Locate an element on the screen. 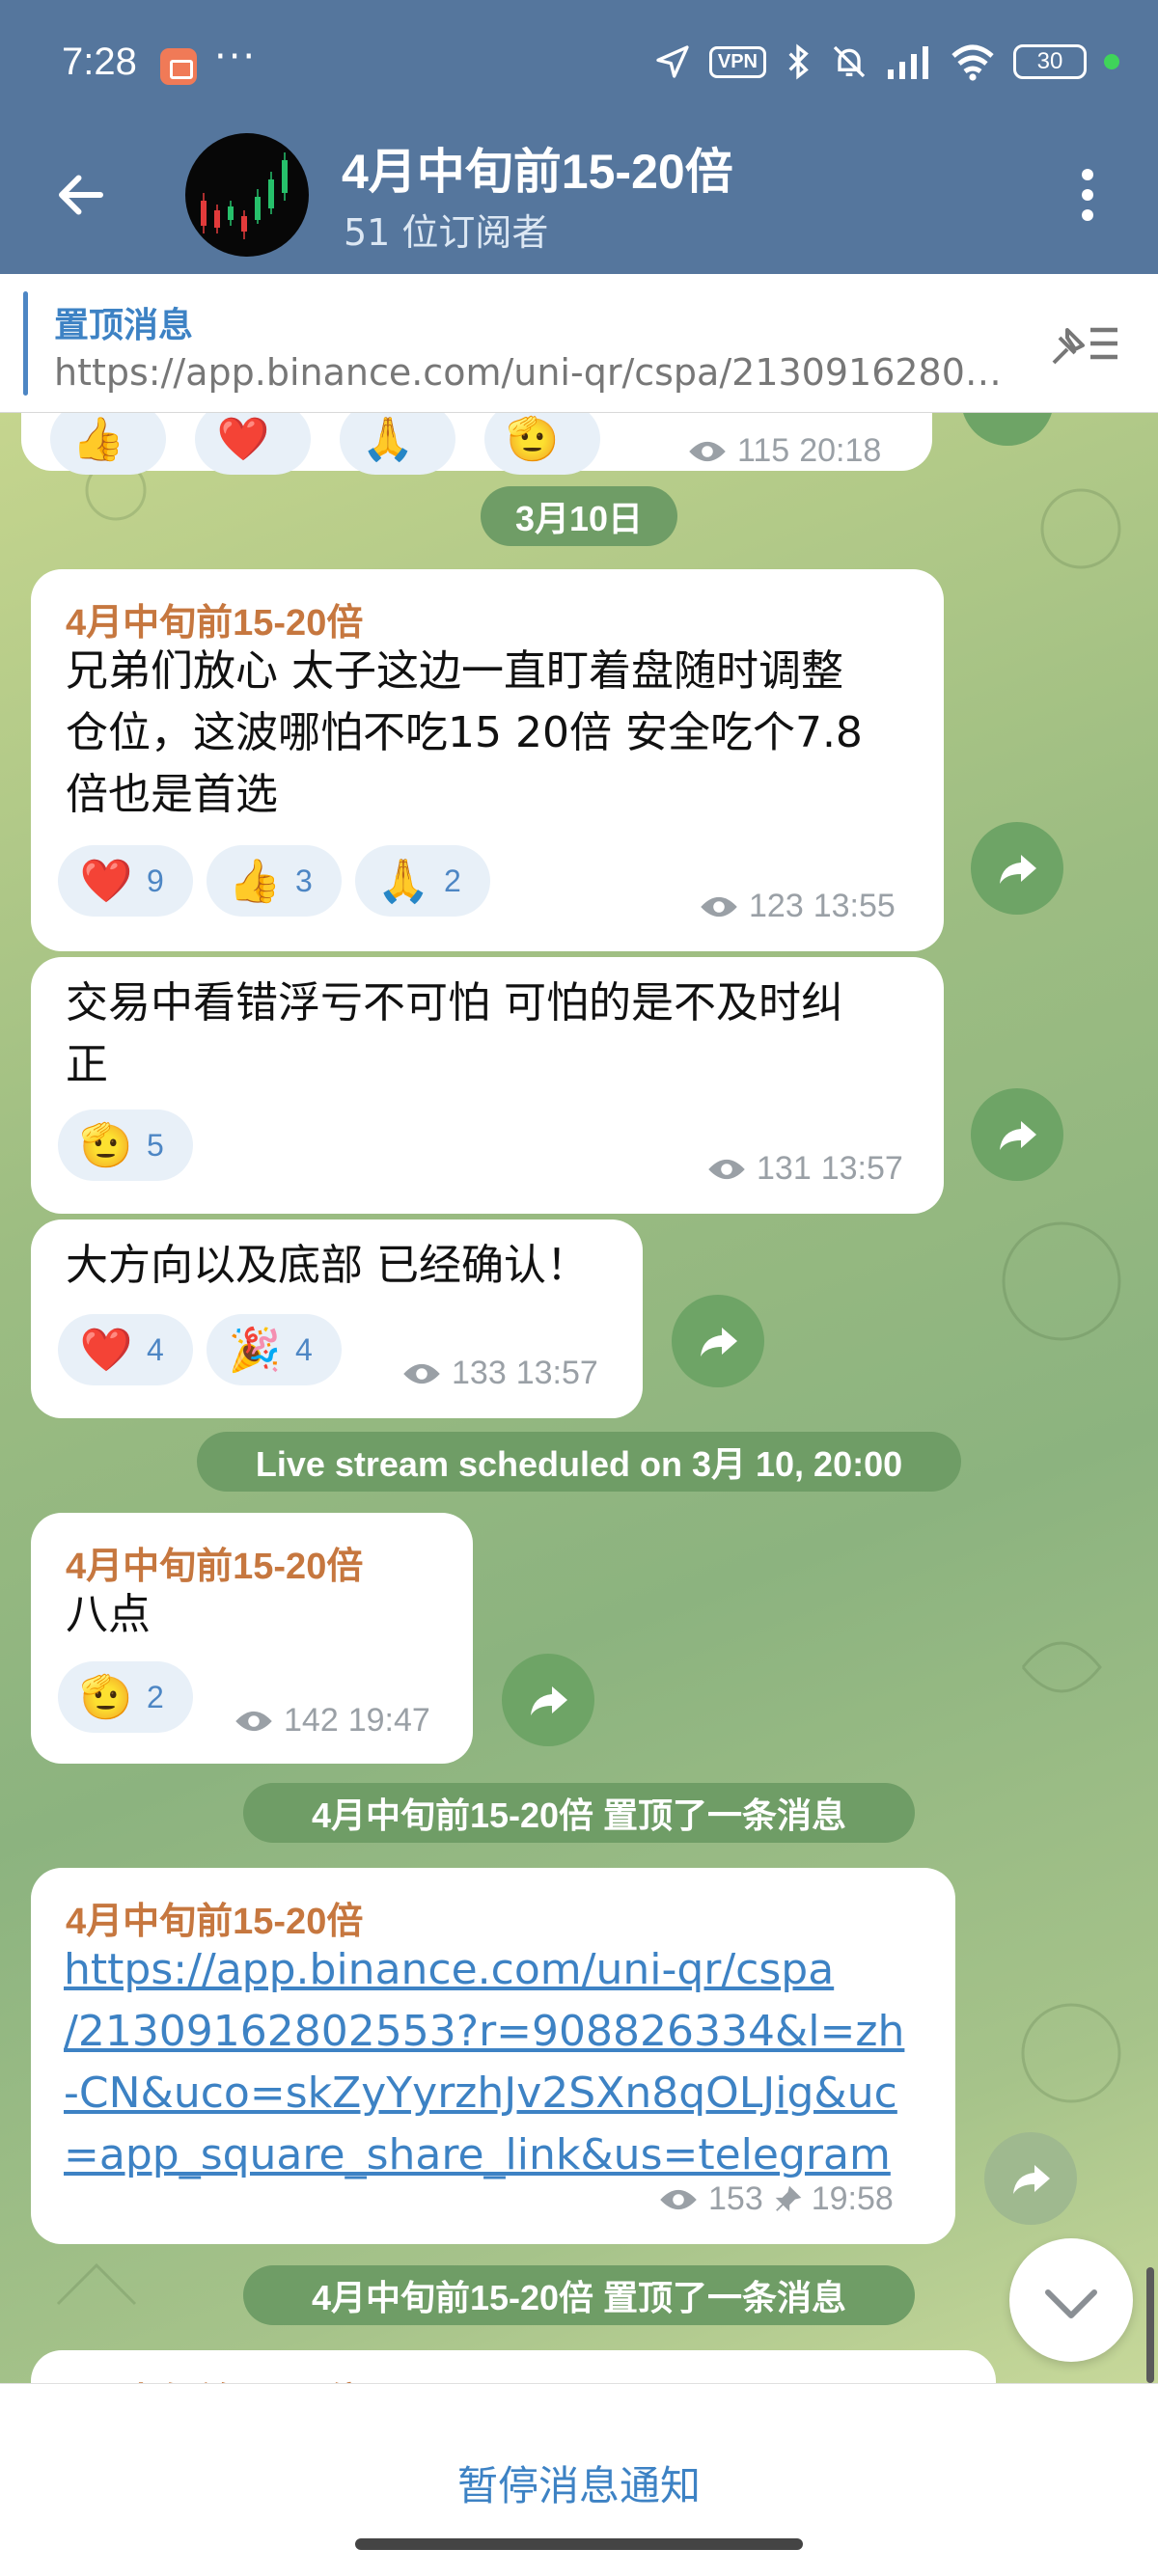 This screenshot has height=2576, width=1158. channel-title: 4月中旬前15-20倍 is located at coordinates (537, 168).